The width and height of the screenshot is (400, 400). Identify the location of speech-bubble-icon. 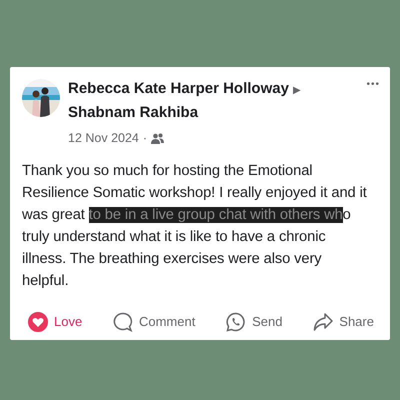
(122, 322).